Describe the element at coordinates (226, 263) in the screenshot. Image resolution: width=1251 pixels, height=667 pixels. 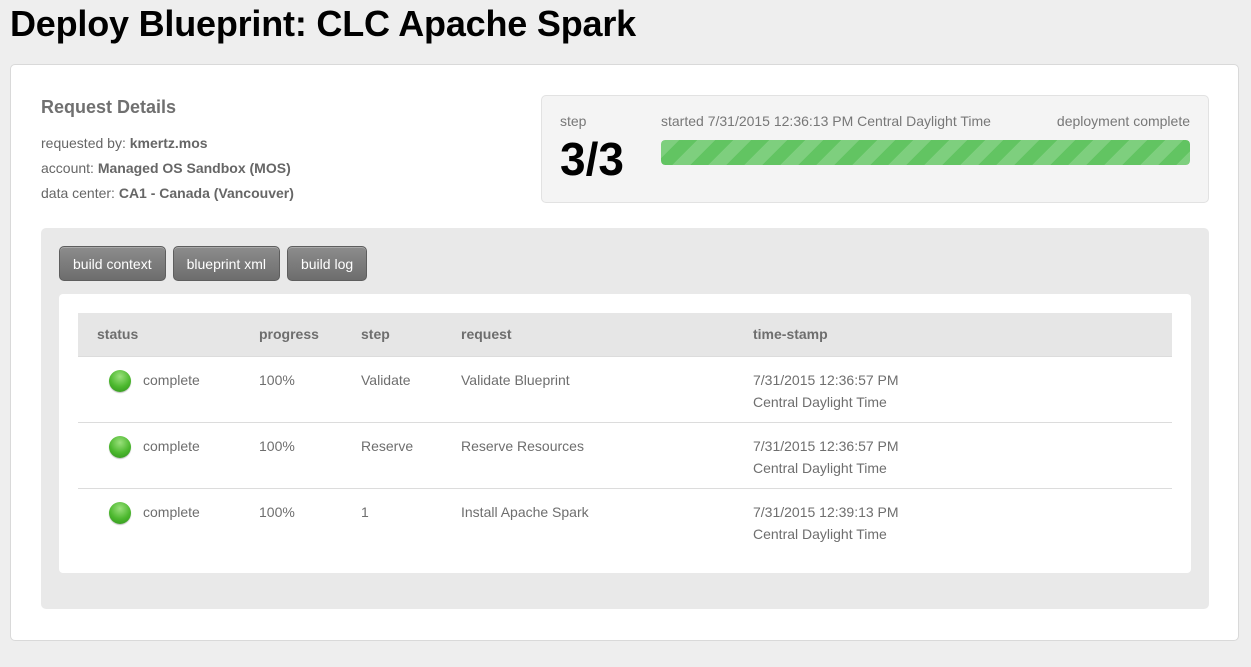
I see `blueprint-xml-button: blueprint xml` at that location.